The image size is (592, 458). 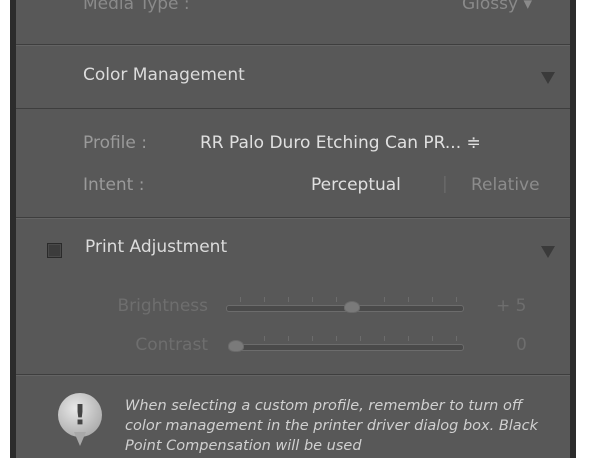 What do you see at coordinates (115, 143) in the screenshot?
I see `profile-label: Profile :` at bounding box center [115, 143].